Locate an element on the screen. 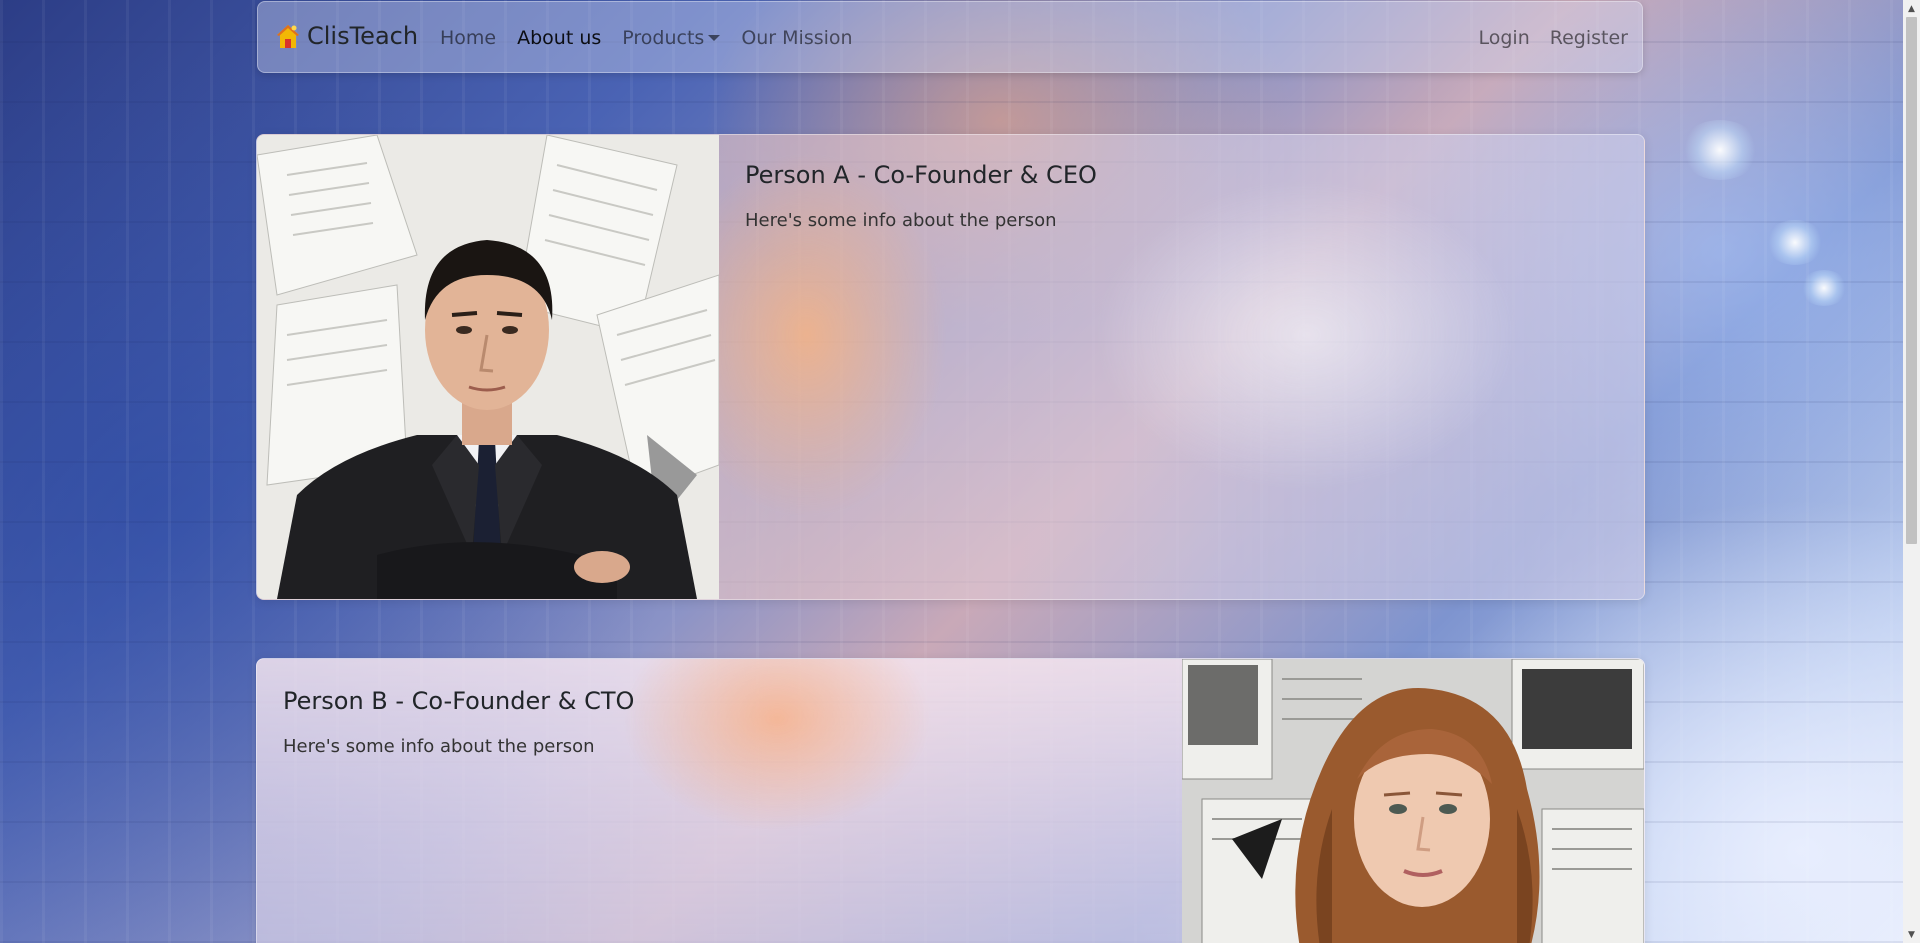  scroll-down-arrow-icon: ▼ is located at coordinates (1911, 934).